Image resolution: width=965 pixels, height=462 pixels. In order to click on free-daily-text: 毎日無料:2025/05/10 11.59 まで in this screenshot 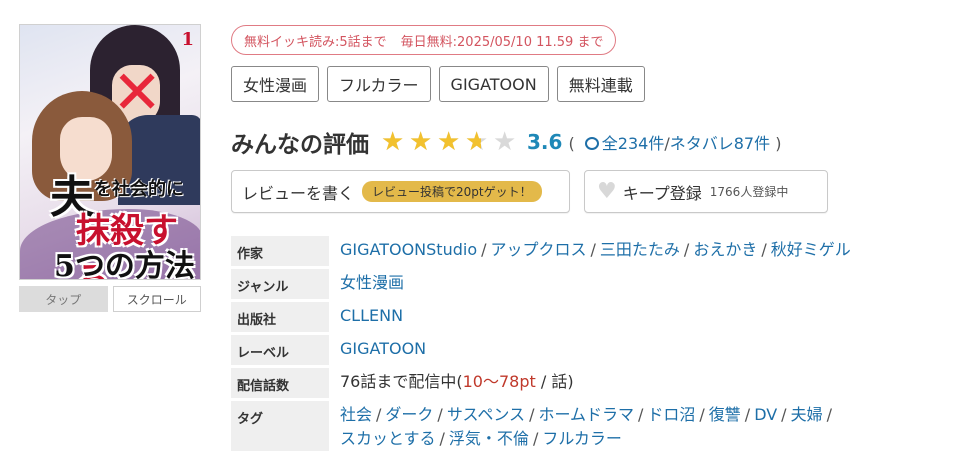, I will do `click(502, 42)`.